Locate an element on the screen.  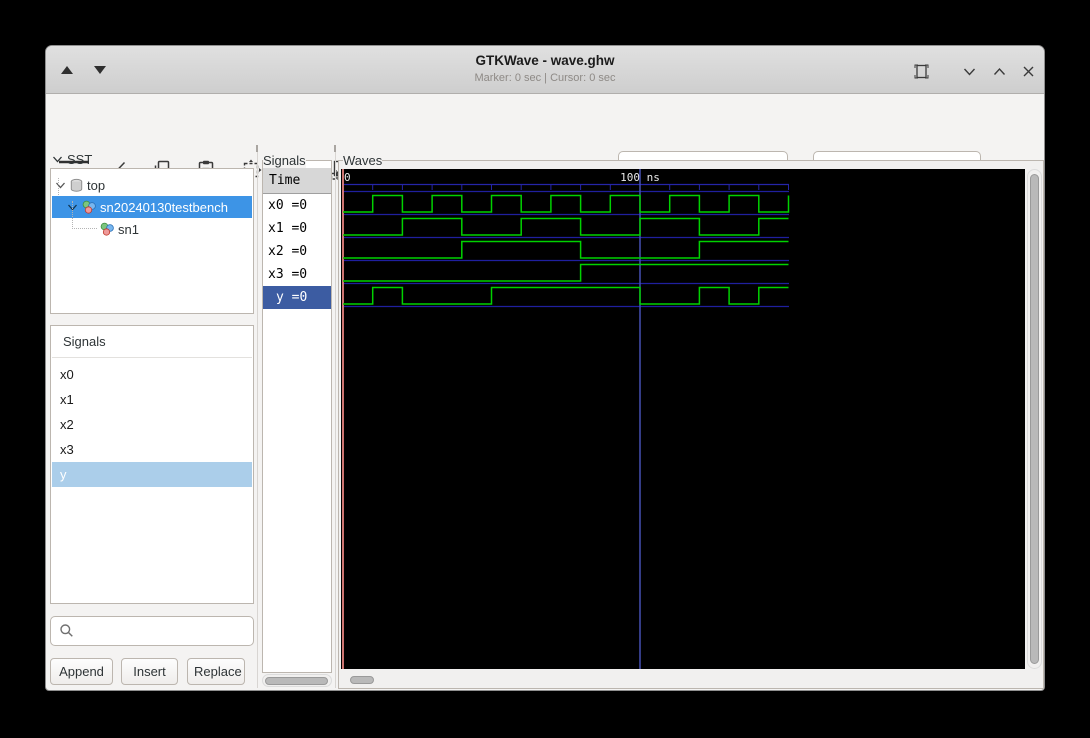
append-button: Append is located at coordinates (81, 671).